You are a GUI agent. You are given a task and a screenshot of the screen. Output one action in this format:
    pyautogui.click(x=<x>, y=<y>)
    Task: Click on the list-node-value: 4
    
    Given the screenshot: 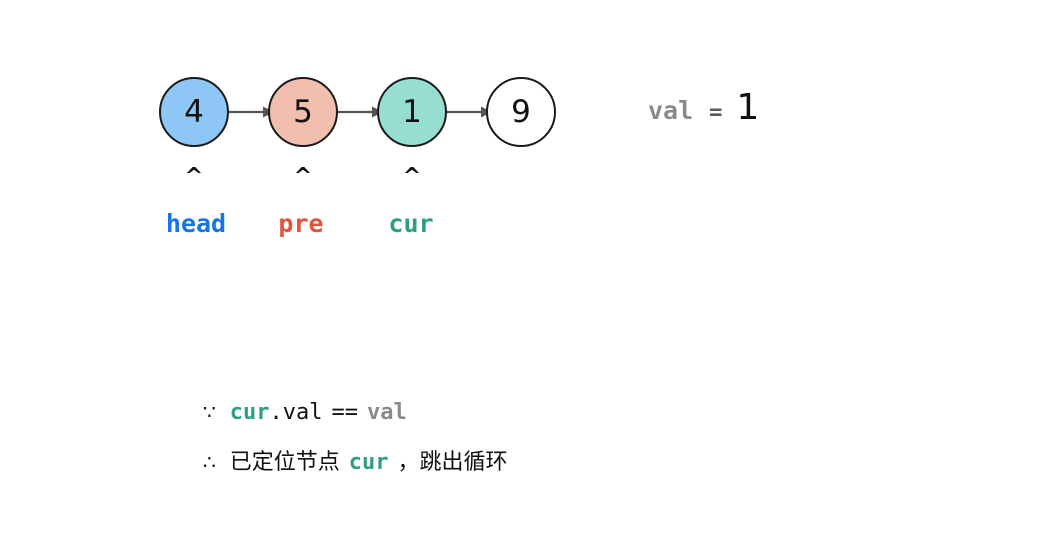 What is the action you would take?
    pyautogui.click(x=194, y=111)
    